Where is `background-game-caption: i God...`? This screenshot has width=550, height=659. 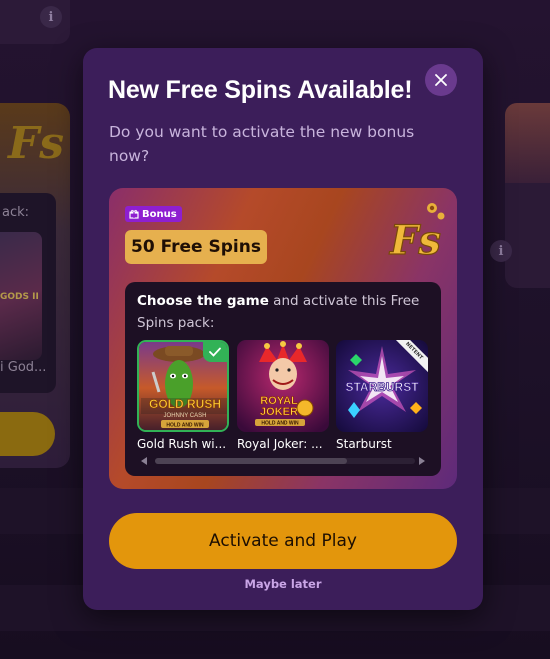 background-game-caption: i God... is located at coordinates (23, 367).